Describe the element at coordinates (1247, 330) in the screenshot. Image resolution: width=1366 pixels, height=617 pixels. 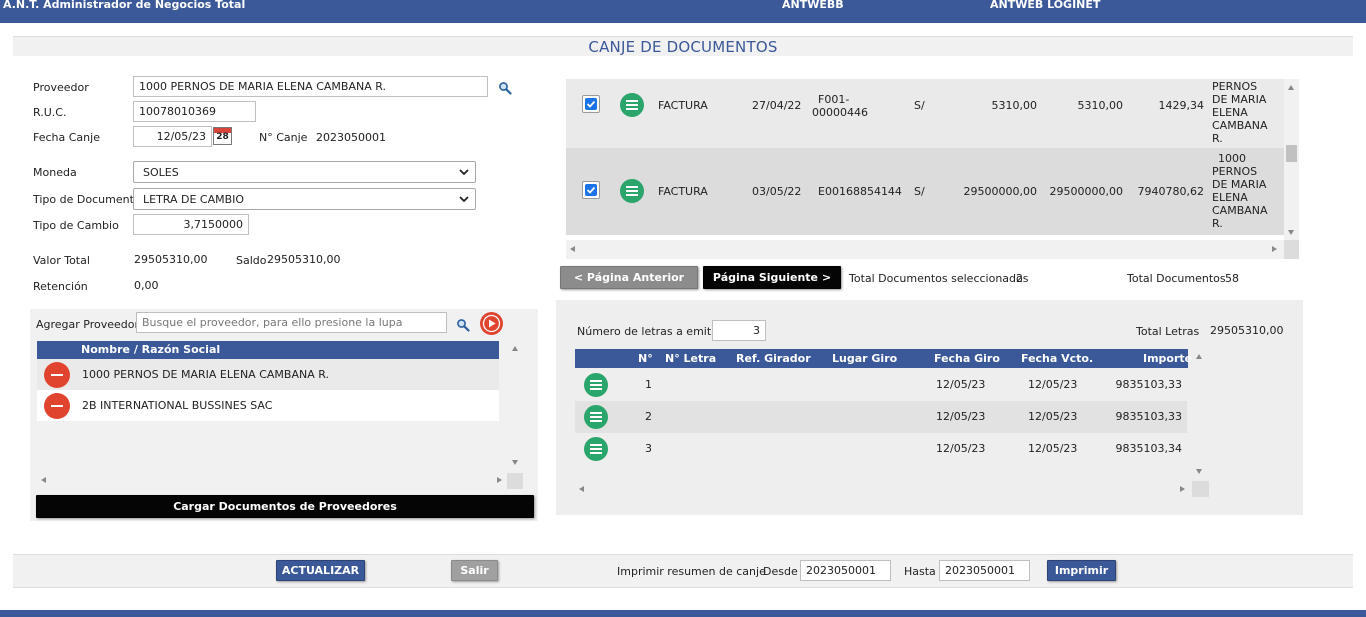
I see `total-letters-value: 29505310,00` at that location.